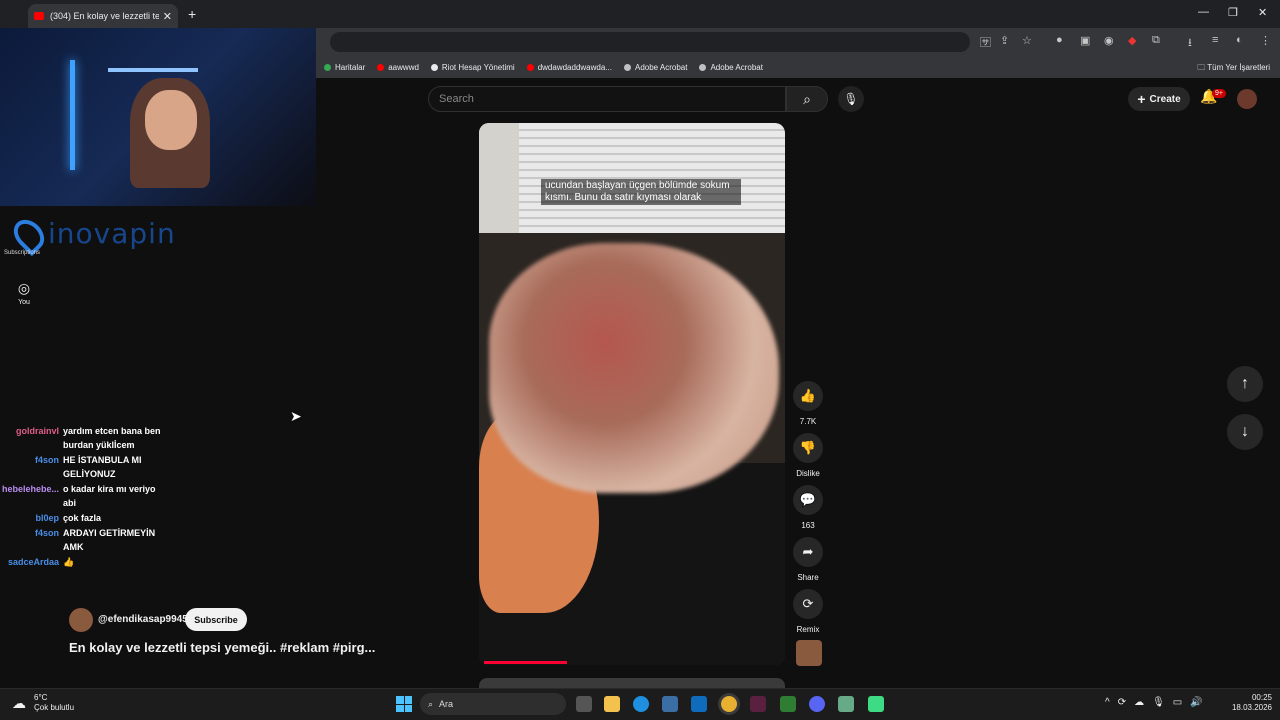 The image size is (1280, 720). Describe the element at coordinates (525, 662) in the screenshot. I see `video-progress-bar` at that location.